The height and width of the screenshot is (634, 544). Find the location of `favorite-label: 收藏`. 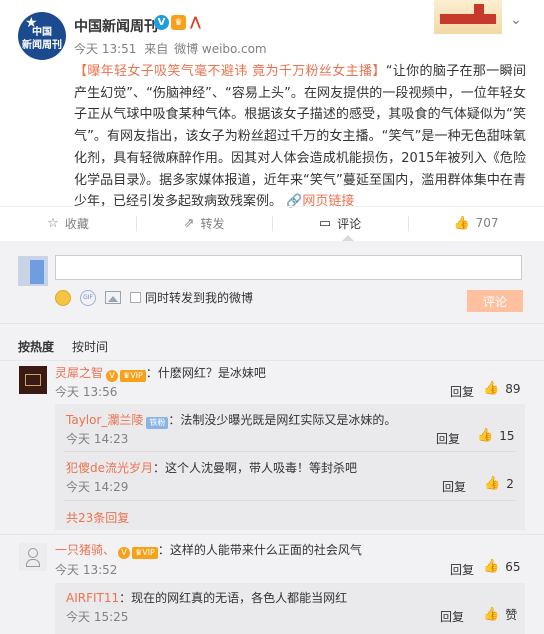

favorite-label: 收藏 is located at coordinates (76, 223).